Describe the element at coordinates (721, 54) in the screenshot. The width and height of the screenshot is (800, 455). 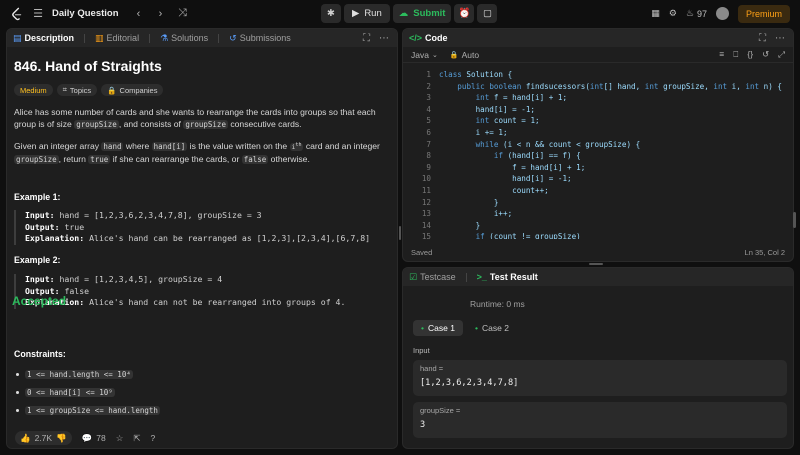
I see `format-icon: ≡` at that location.